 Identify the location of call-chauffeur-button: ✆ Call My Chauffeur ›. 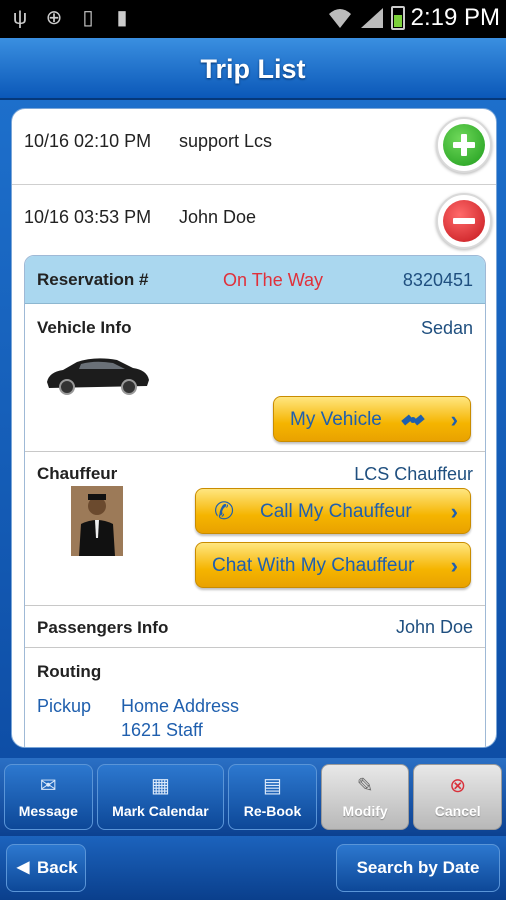
(333, 511).